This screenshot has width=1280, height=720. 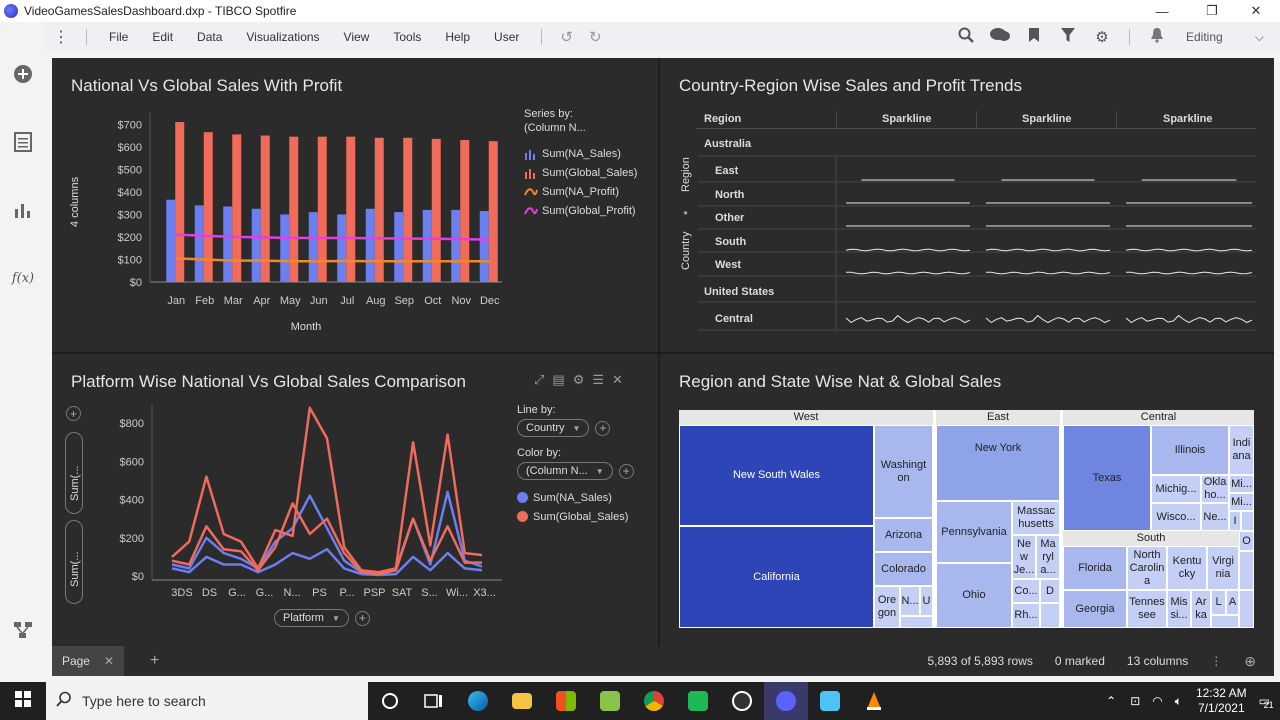 What do you see at coordinates (1162, 11) in the screenshot?
I see `minimize-button: —` at bounding box center [1162, 11].